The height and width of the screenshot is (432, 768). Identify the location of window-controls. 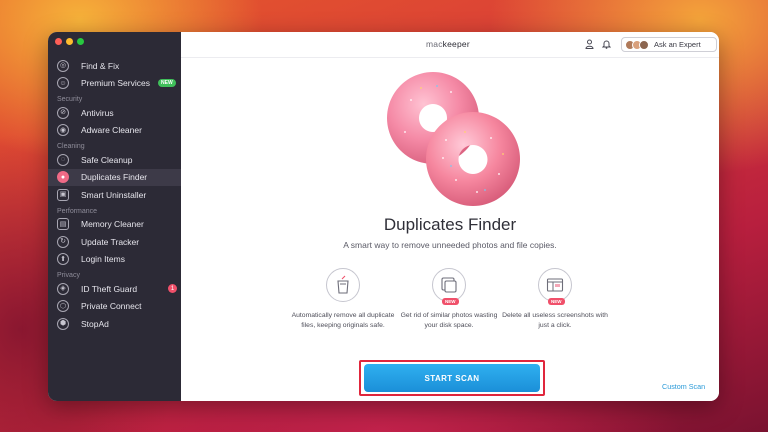
(69, 41).